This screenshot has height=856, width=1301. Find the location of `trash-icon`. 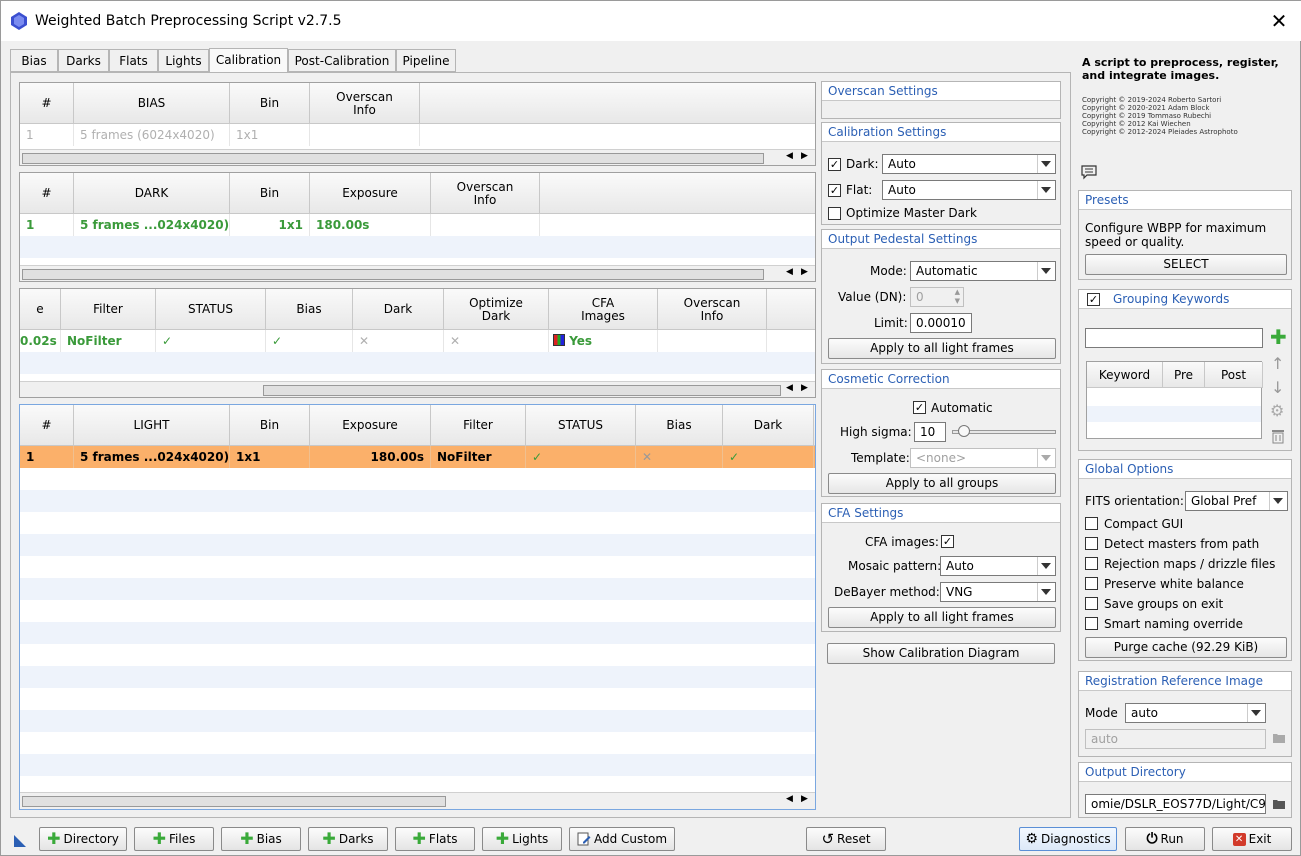

trash-icon is located at coordinates (1278, 436).